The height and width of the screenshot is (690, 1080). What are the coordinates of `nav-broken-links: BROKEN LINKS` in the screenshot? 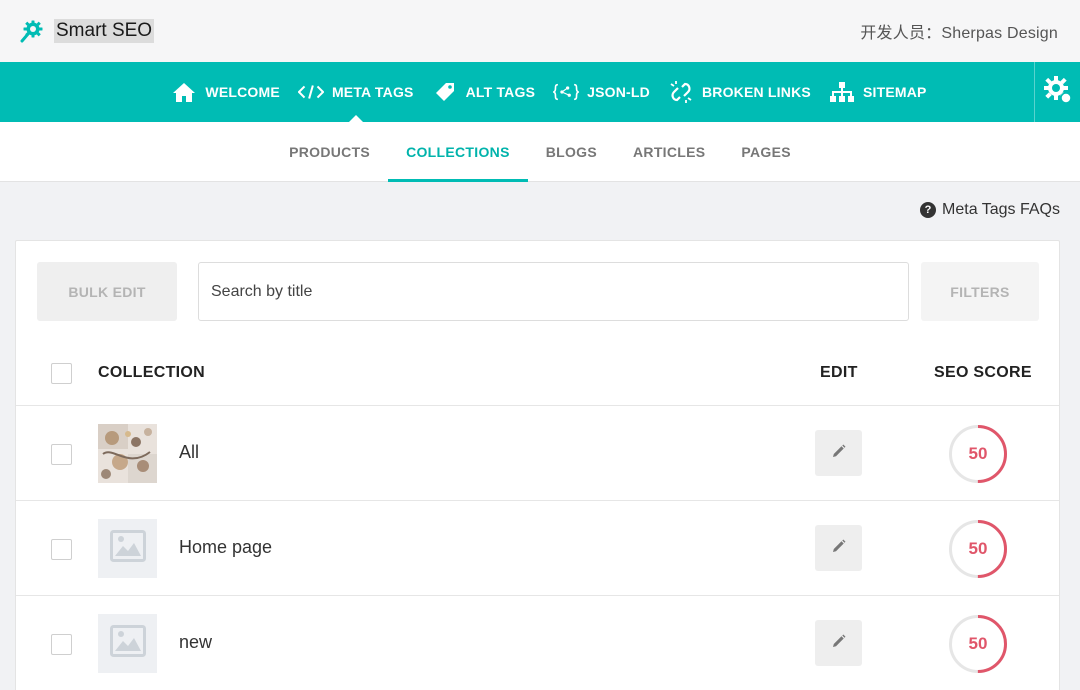 It's located at (739, 92).